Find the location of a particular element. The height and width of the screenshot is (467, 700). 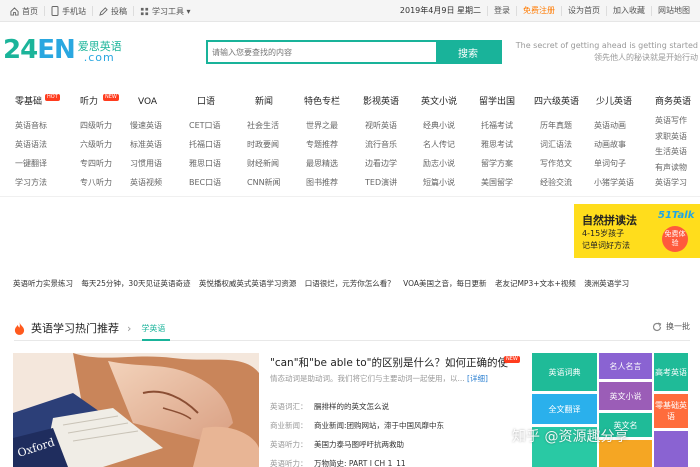

tile-novels: 英文小说 is located at coordinates (625, 396).